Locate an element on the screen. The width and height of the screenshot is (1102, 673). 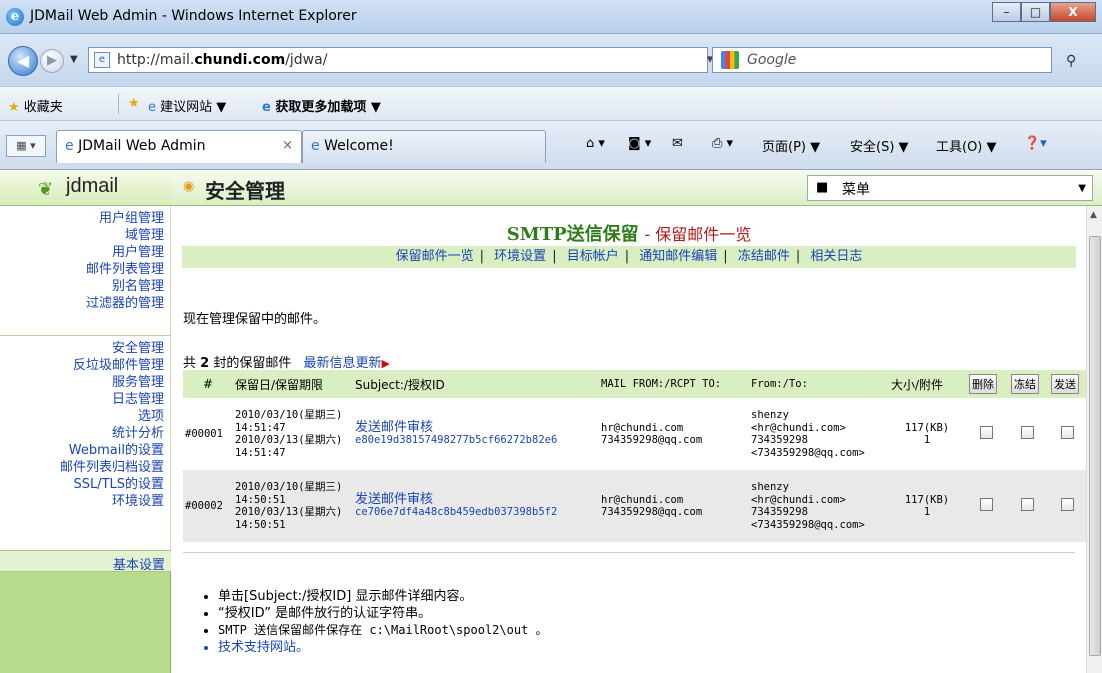
sidebar-item-environment: 环境设置 is located at coordinates (138, 501).